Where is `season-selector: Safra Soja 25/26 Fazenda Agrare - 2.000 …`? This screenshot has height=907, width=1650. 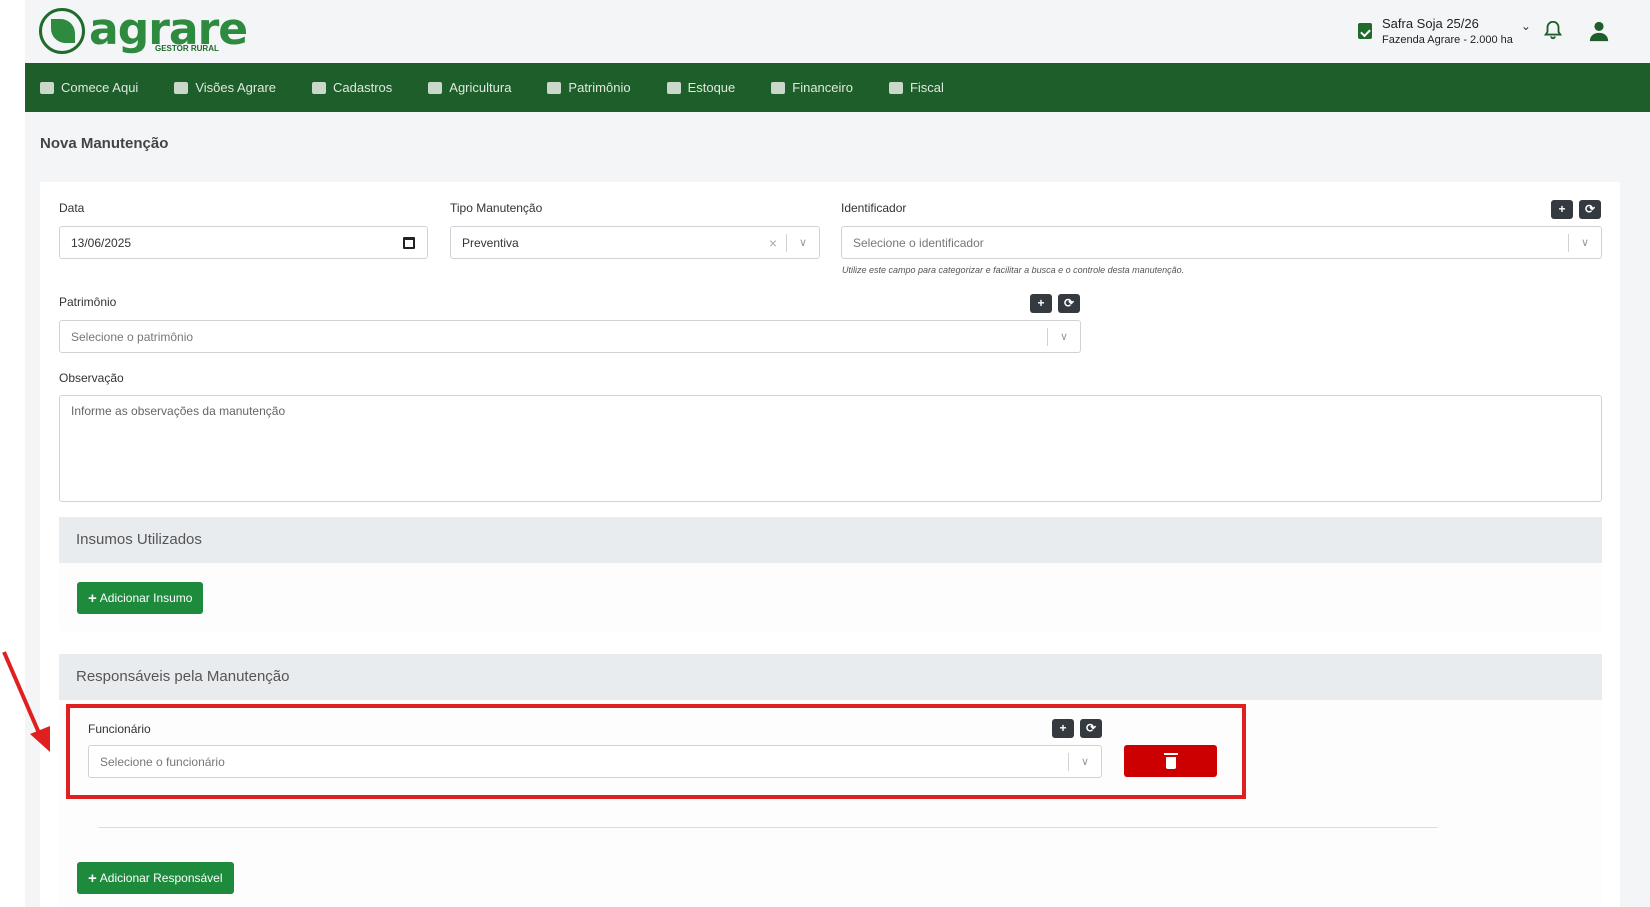 season-selector: Safra Soja 25/26 Fazenda Agrare - 2.000 … is located at coordinates (1444, 31).